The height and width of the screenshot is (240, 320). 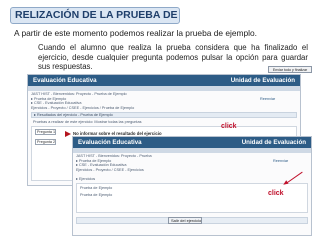 I want to click on question-chip-2: Pregunta 2 ▸, so click(x=45, y=142).